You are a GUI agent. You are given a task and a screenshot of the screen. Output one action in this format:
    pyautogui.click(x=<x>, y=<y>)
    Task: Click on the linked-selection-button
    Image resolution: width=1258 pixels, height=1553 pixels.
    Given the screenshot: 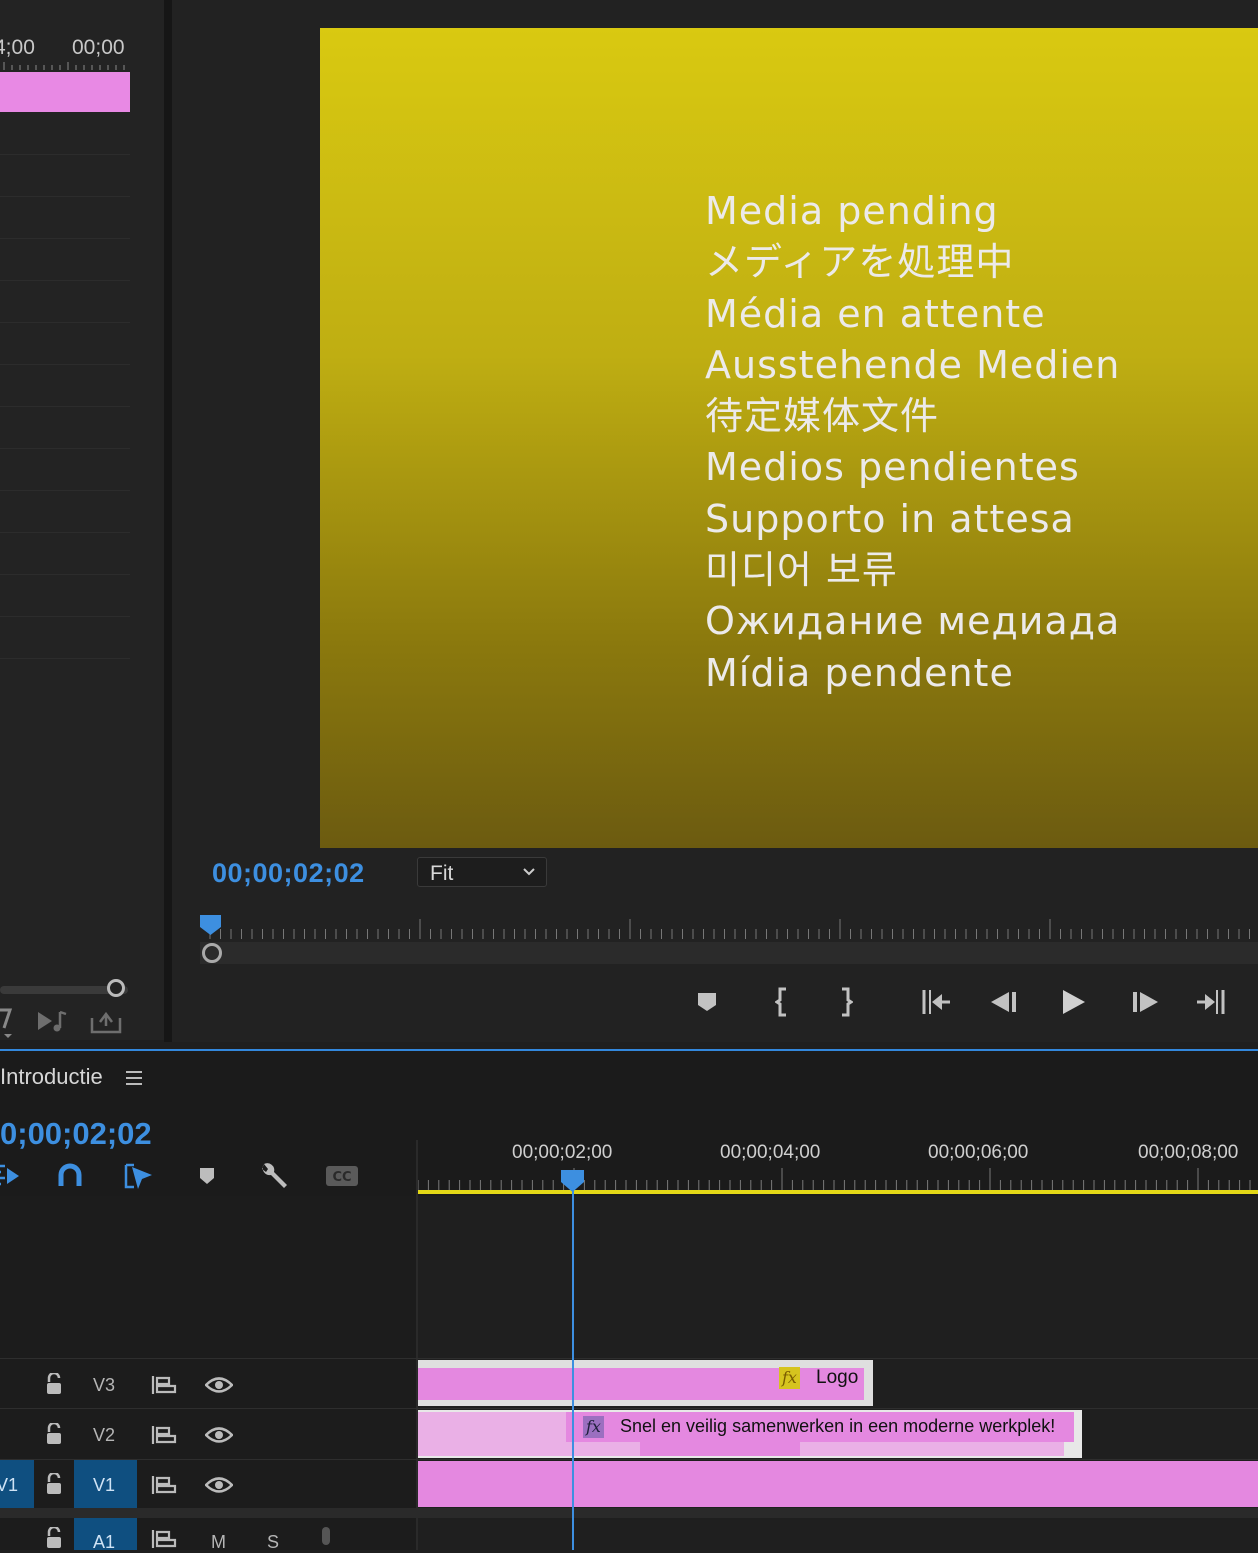 What is the action you would take?
    pyautogui.click(x=137, y=1176)
    